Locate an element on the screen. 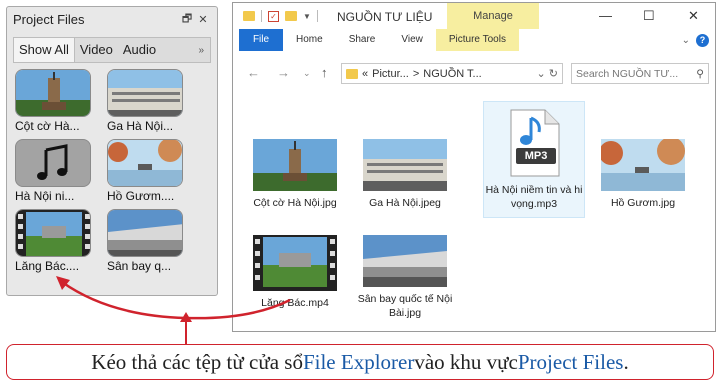 Image resolution: width=718 pixels, height=385 pixels. file-item: Hồ Gươm.jpg is located at coordinates (643, 174).